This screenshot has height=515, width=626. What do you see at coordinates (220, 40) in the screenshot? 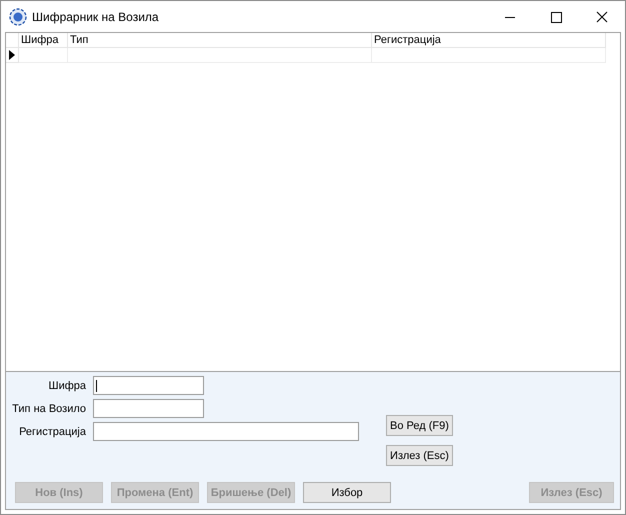
I see `column-header: Тип` at bounding box center [220, 40].